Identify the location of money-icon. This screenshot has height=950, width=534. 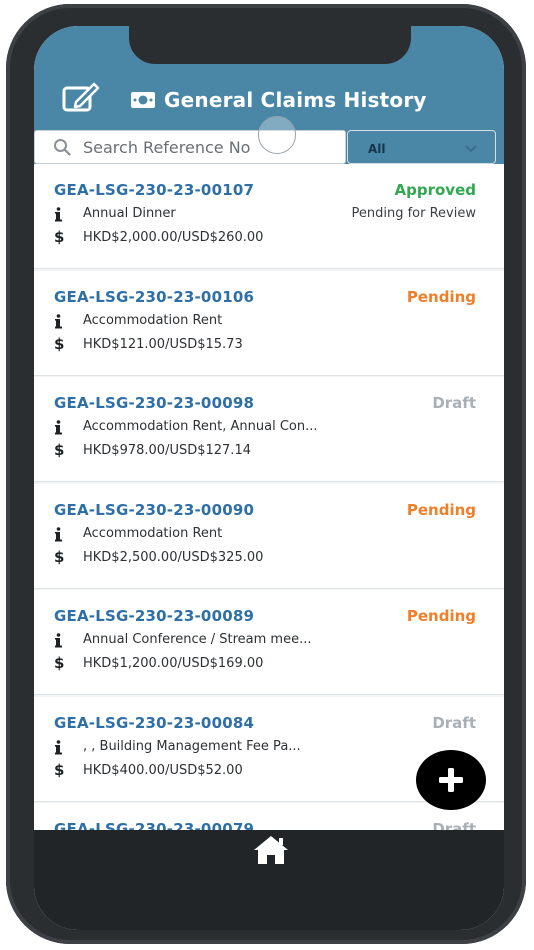
(143, 100).